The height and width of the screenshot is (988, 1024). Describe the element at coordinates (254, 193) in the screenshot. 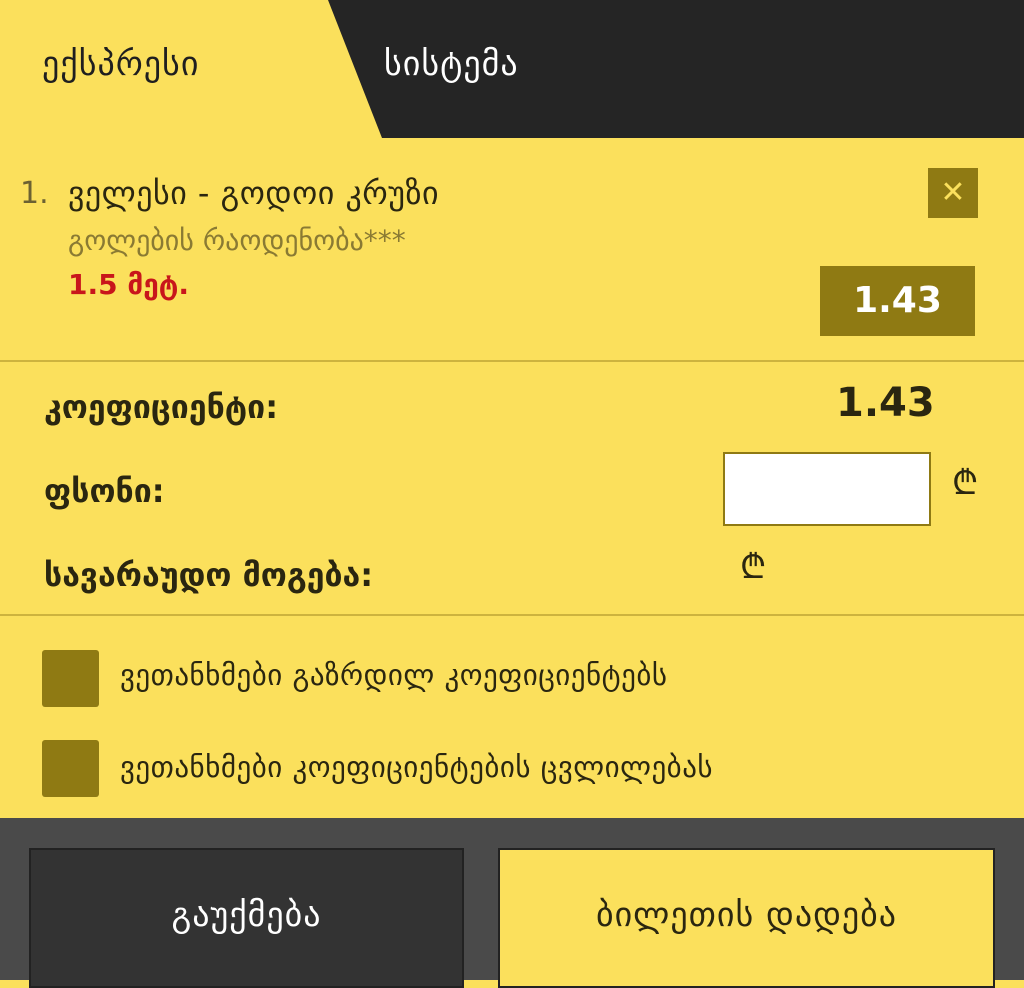

I see `bet-match-name: ველესი - გოდოი კრუზი` at that location.